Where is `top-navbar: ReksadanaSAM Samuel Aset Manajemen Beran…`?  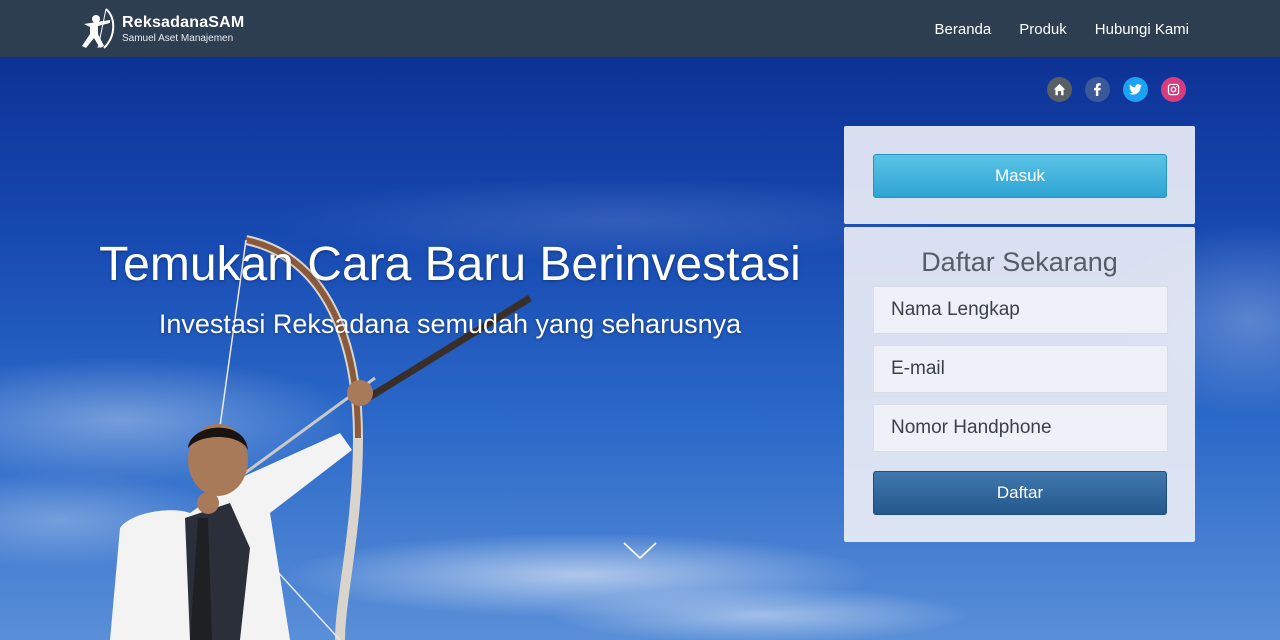
top-navbar: ReksadanaSAM Samuel Aset Manajemen Beran… is located at coordinates (640, 29).